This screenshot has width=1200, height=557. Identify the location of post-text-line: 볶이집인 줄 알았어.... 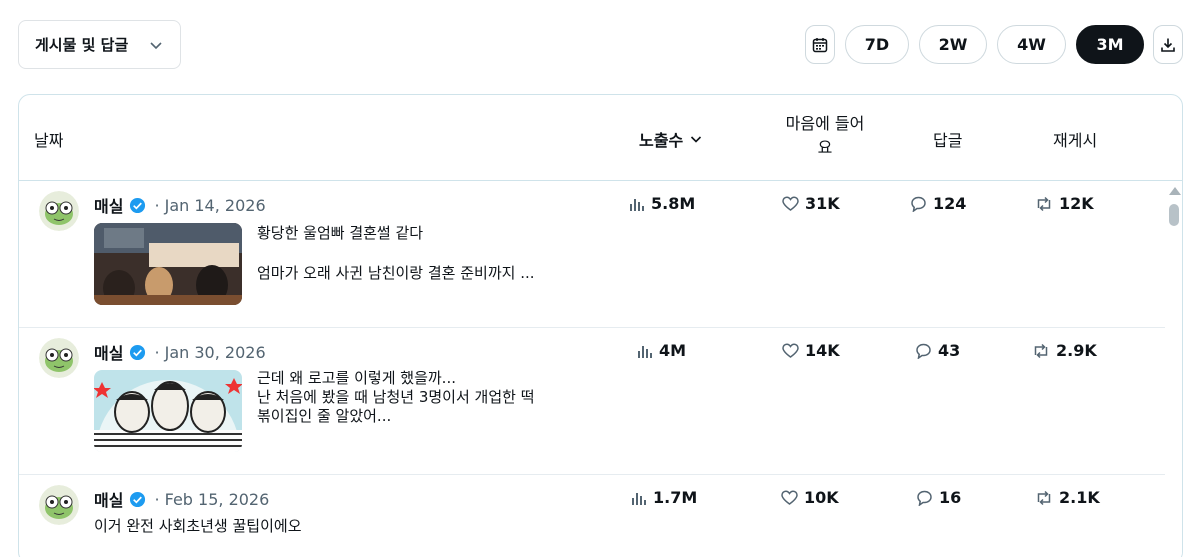
(324, 416).